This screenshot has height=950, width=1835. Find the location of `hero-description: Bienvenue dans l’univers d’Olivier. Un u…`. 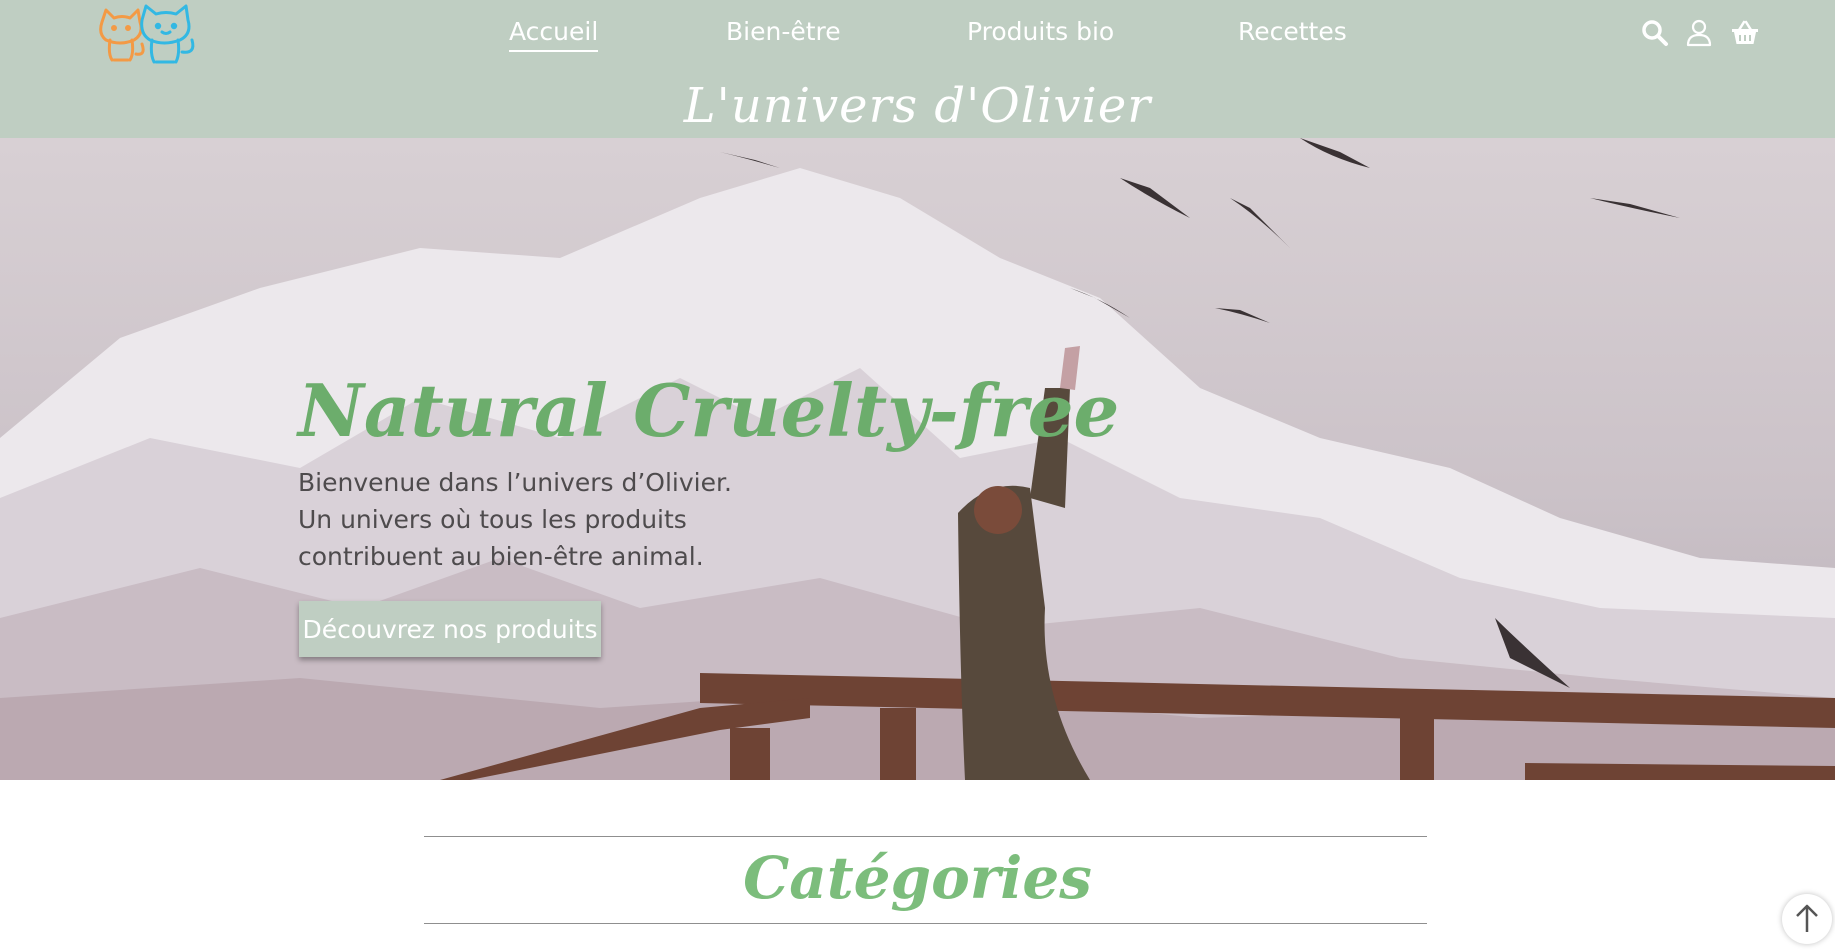

hero-description: Bienvenue dans l’univers d’Olivier. Un u… is located at coordinates (578, 519).